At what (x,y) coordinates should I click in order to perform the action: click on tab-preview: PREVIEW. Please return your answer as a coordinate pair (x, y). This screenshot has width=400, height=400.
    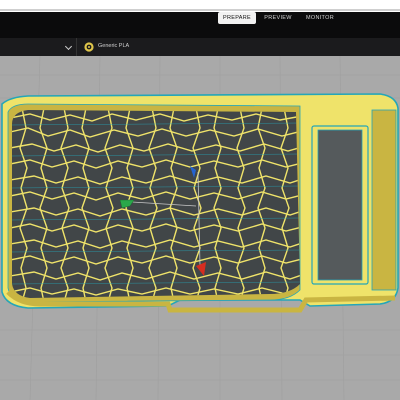
    Looking at the image, I should click on (278, 18).